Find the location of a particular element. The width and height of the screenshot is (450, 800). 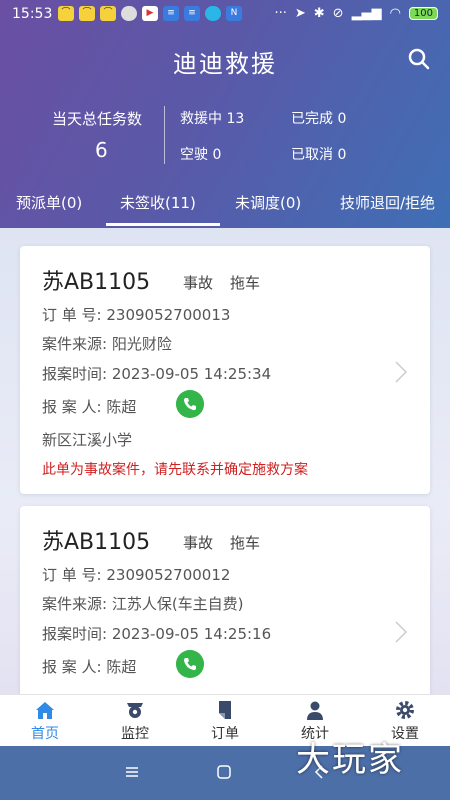

nav-monitor: 监控 is located at coordinates (135, 721).